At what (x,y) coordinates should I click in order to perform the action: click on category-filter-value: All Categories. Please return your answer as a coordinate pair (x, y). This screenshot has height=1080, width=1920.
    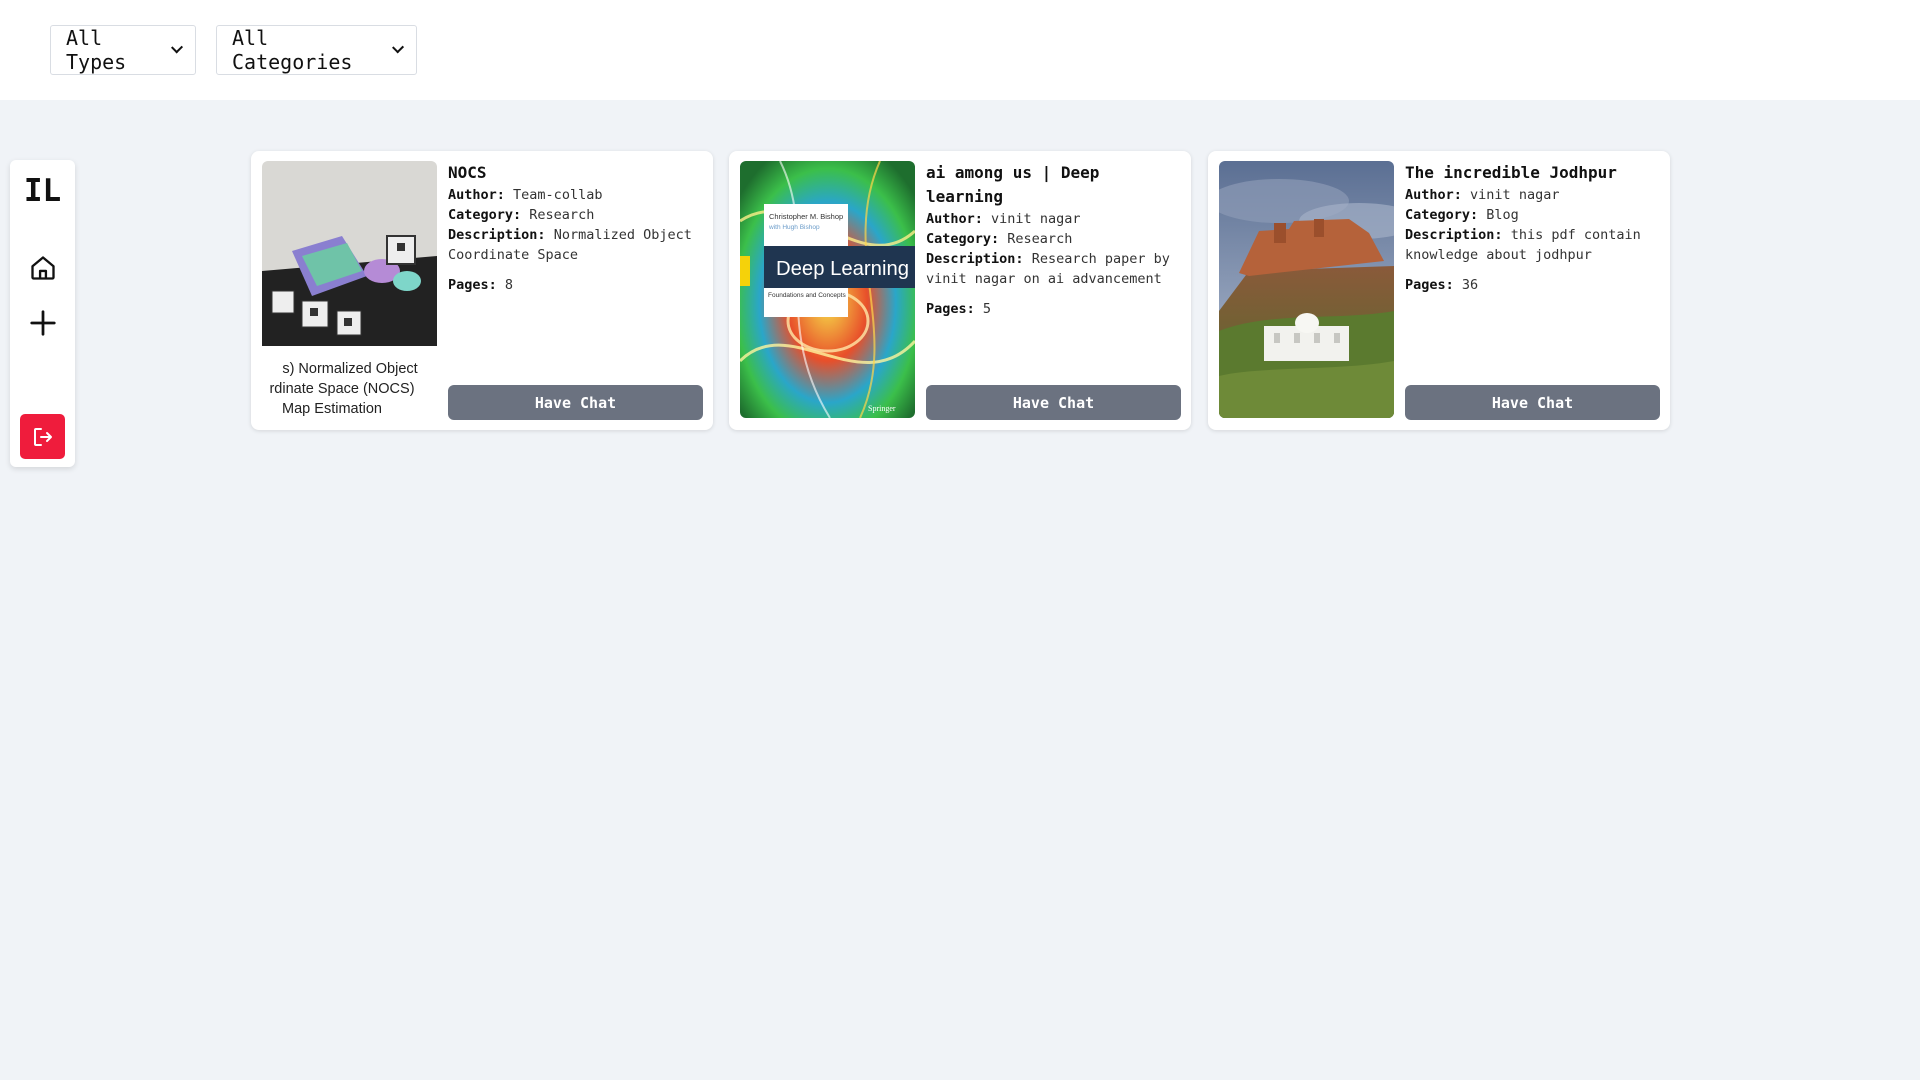
    Looking at the image, I should click on (292, 50).